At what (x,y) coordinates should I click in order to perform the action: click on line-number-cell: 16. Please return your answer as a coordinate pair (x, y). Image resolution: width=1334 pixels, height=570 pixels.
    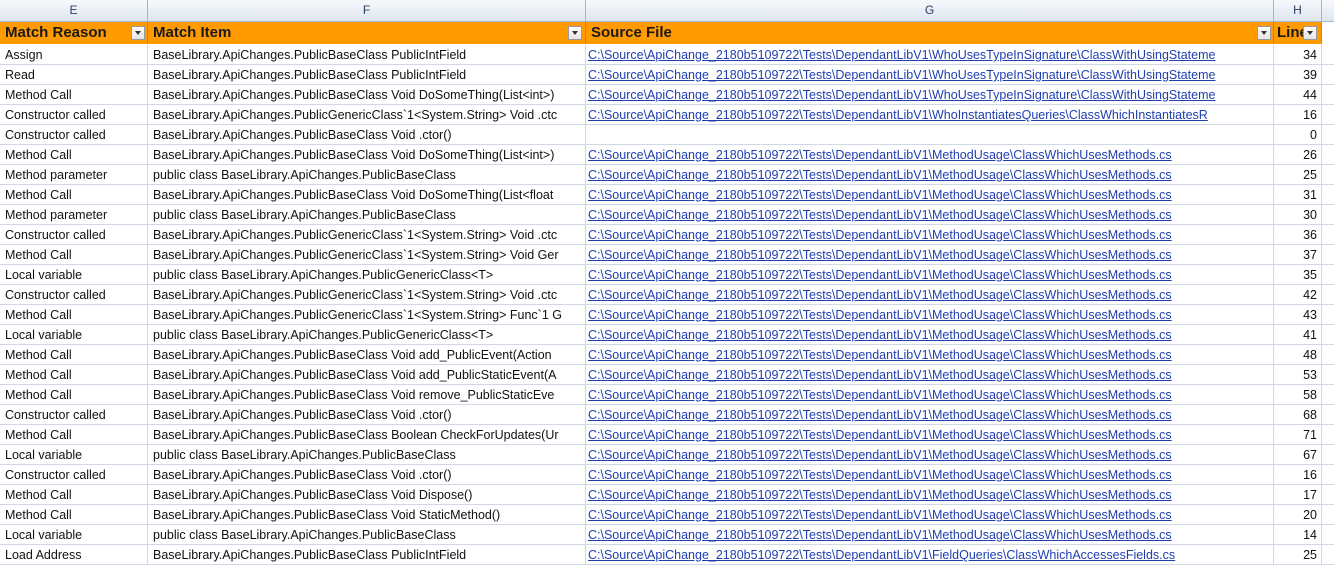
    Looking at the image, I should click on (1298, 115).